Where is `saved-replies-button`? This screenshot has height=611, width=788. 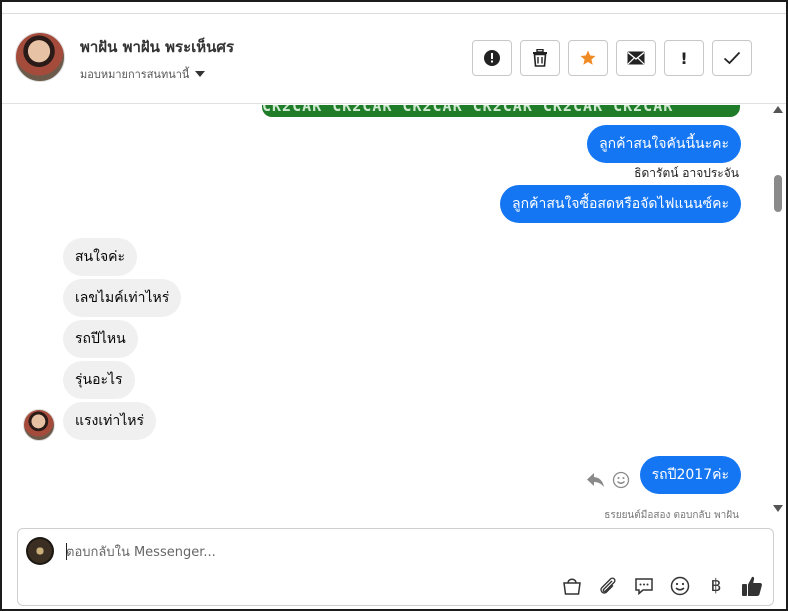 saved-replies-button is located at coordinates (644, 586).